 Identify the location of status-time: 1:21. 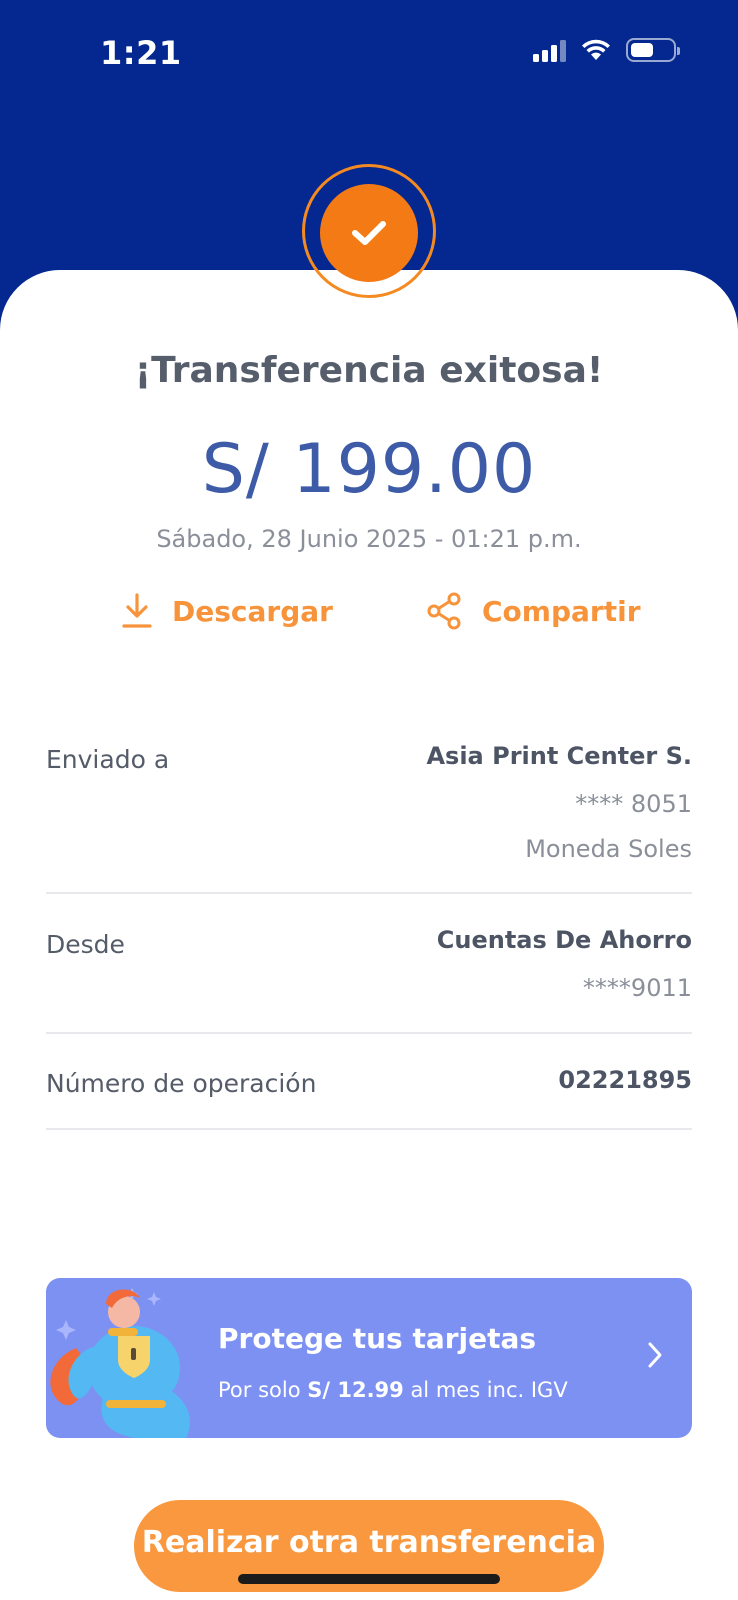
(141, 53).